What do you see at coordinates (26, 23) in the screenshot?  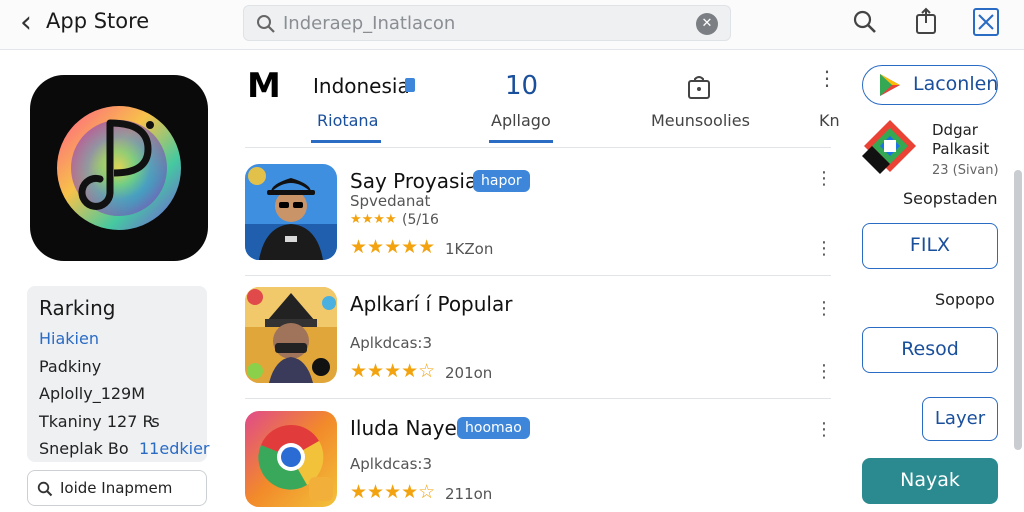 I see `back-icon: ‹` at bounding box center [26, 23].